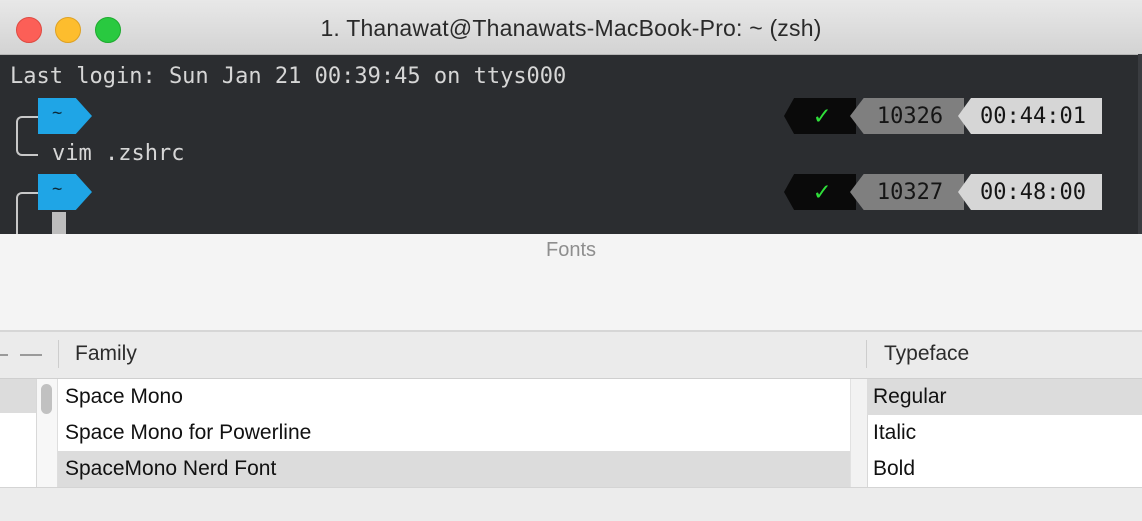 This screenshot has height=521, width=1142. I want to click on selected-collection-row, so click(18, 396).